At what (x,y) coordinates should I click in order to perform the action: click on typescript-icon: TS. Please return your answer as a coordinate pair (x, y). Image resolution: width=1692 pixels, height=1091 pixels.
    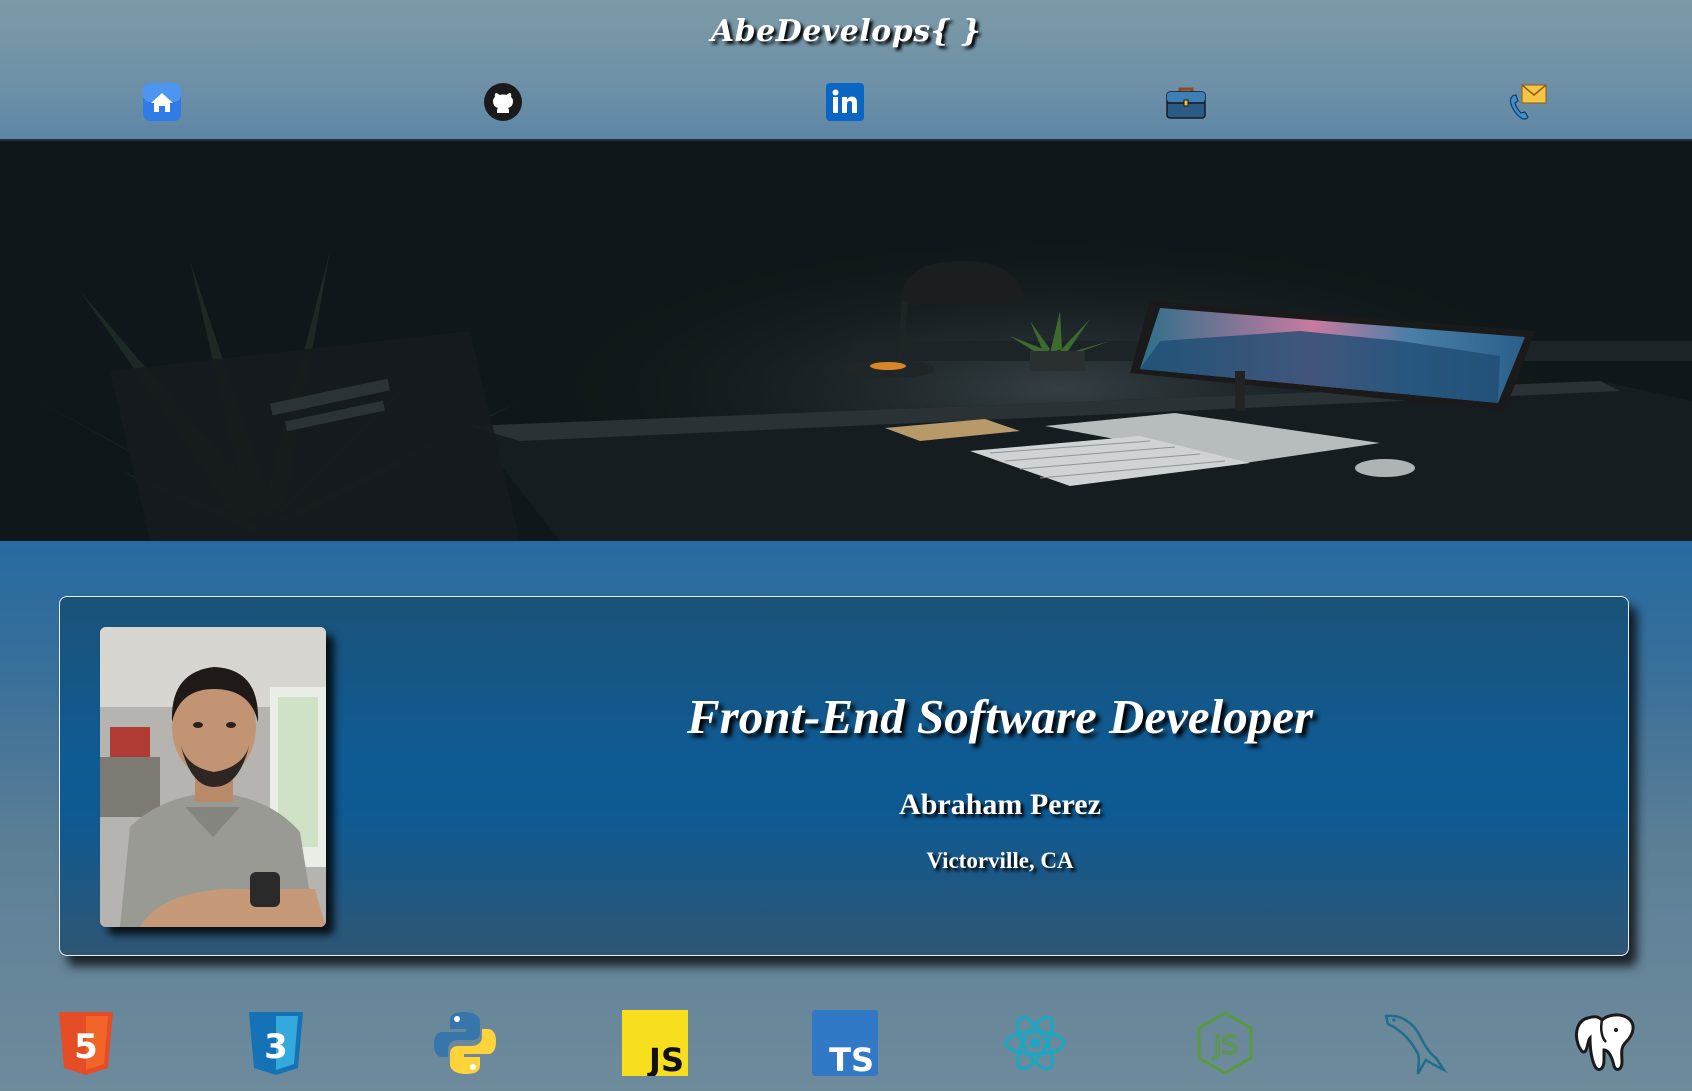
    Looking at the image, I should click on (845, 1043).